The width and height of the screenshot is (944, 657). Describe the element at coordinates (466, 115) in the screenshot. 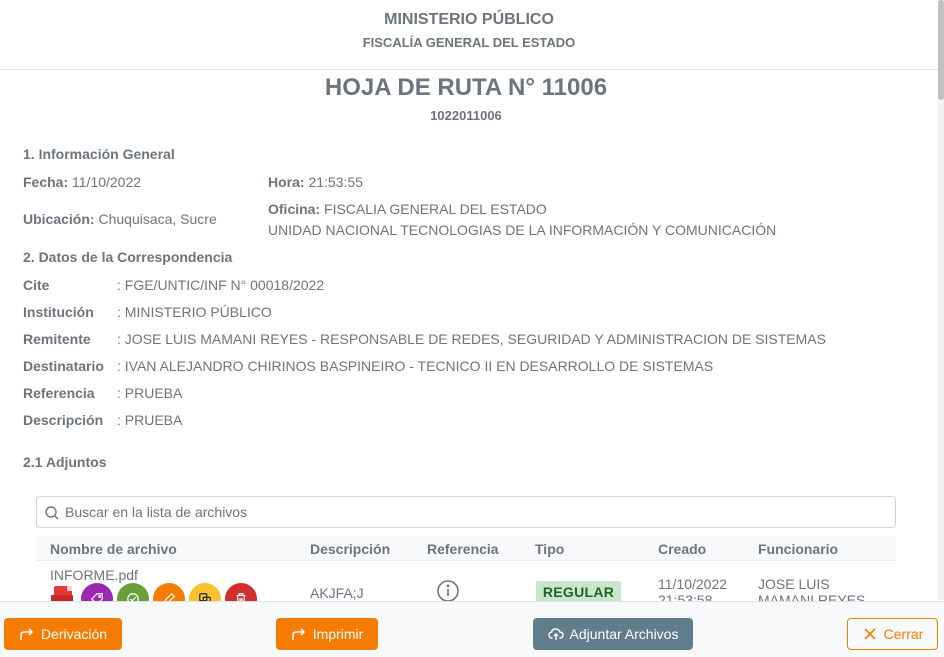

I see `document-code: 1022011006` at that location.